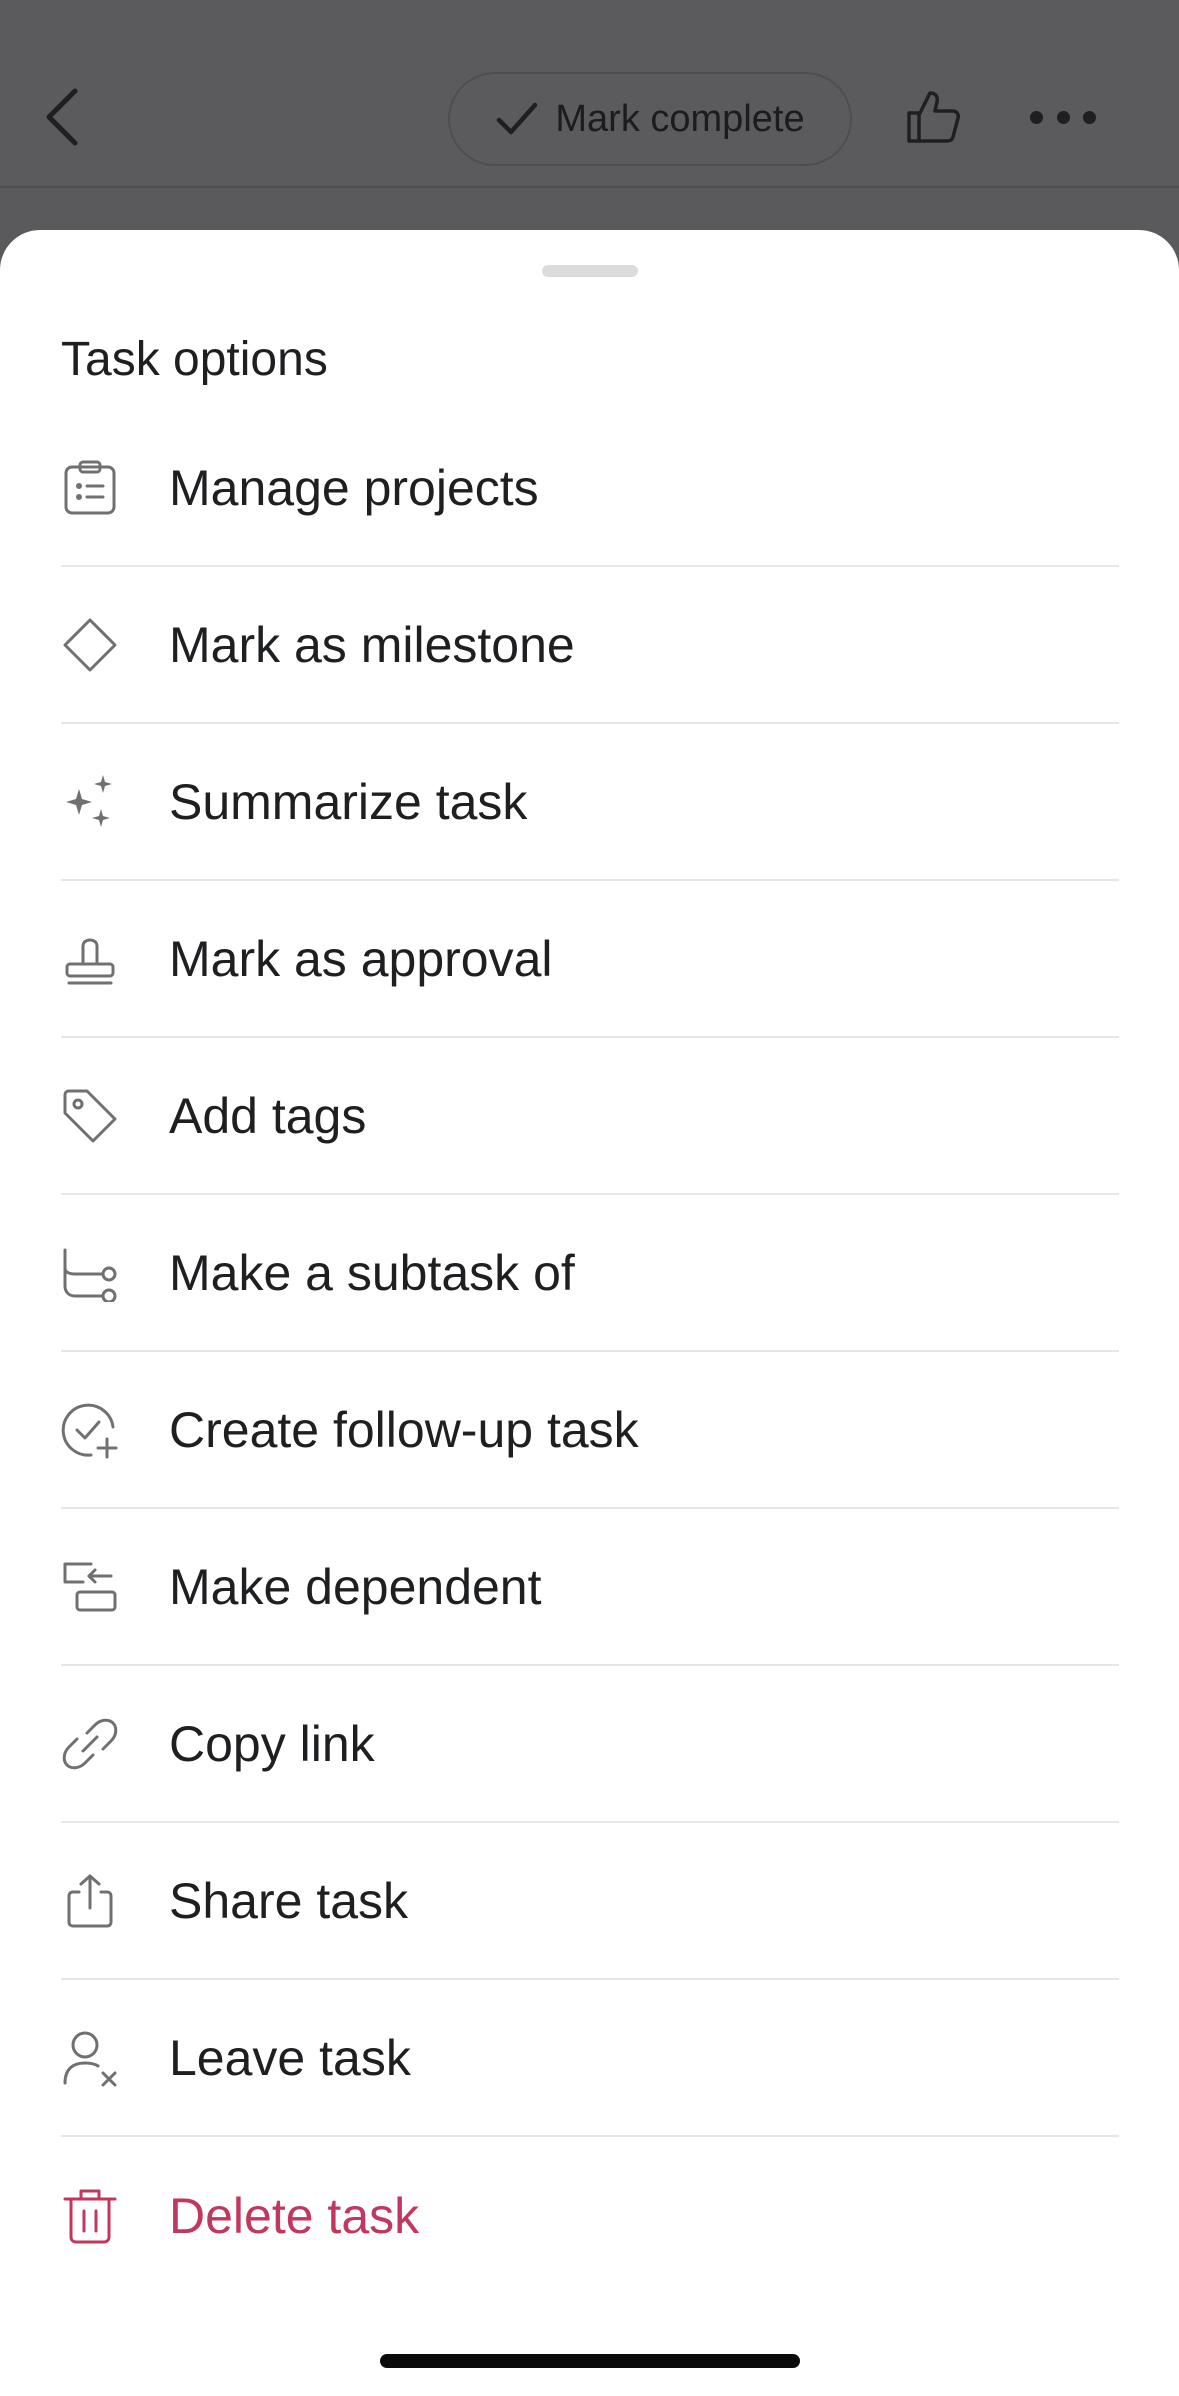 Image resolution: width=1179 pixels, height=2396 pixels. I want to click on menu-item-make-dependent: Make dependent, so click(590, 1587).